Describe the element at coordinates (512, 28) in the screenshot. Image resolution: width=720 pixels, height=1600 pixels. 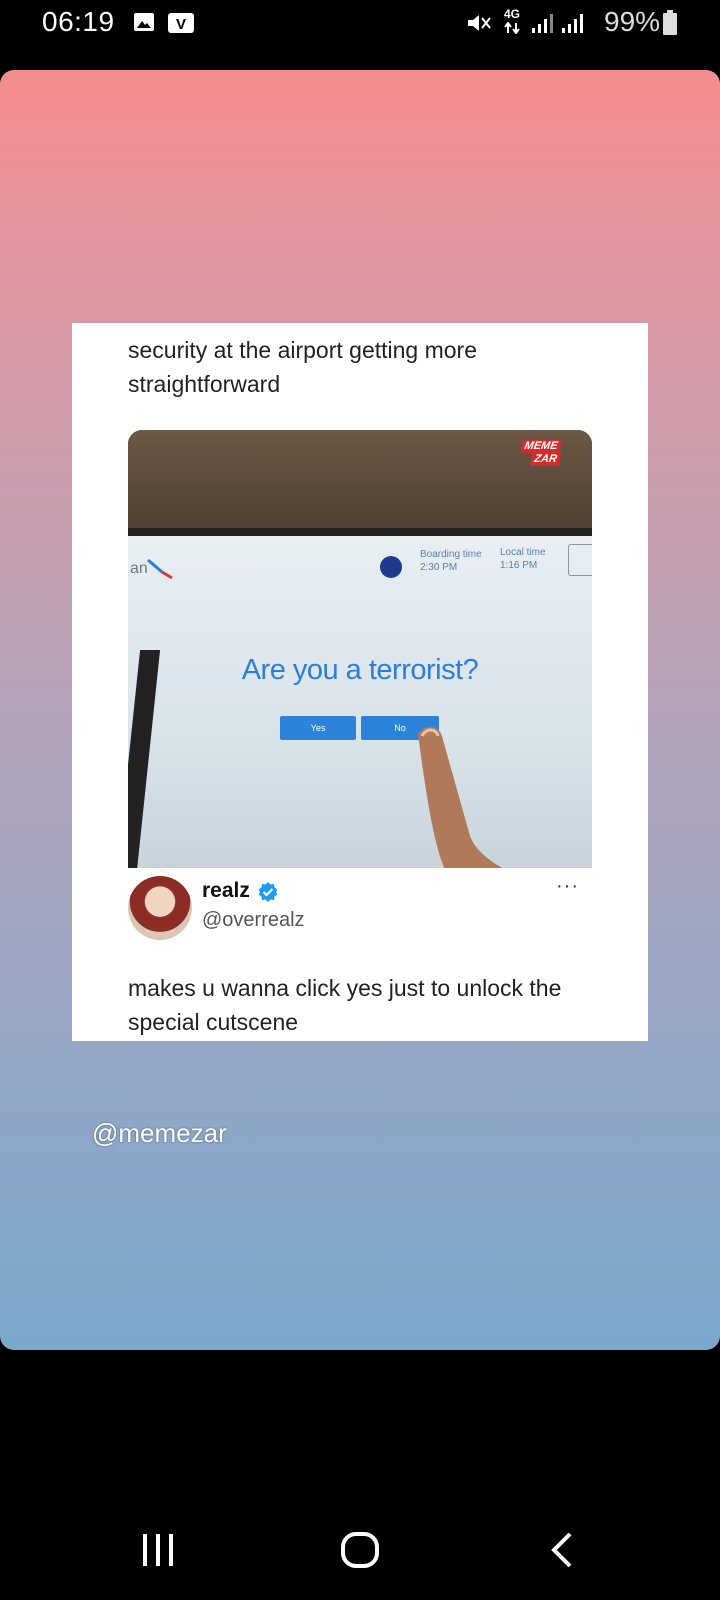
I see `data-arrows-icon` at that location.